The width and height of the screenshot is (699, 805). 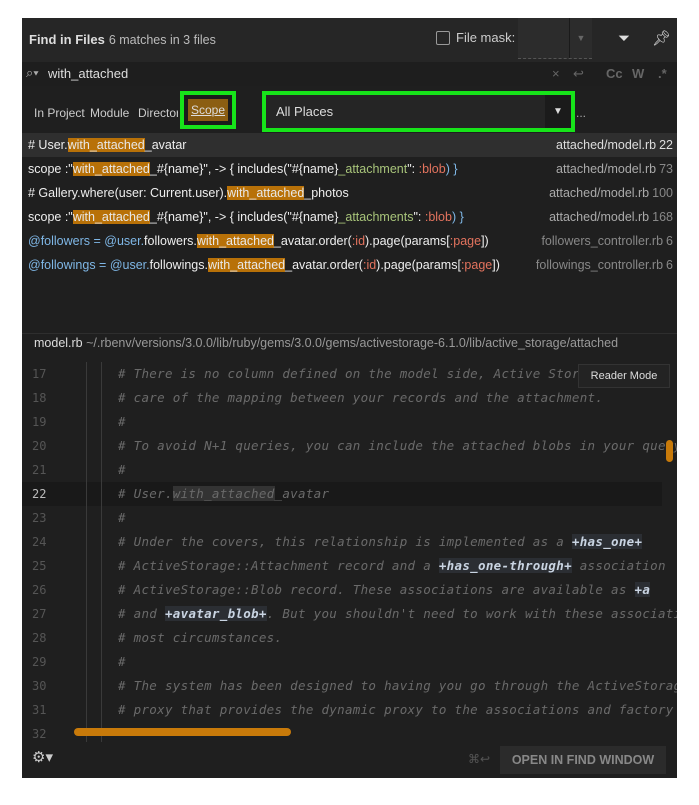 I want to click on comment-token: #, so click(x=122, y=469).